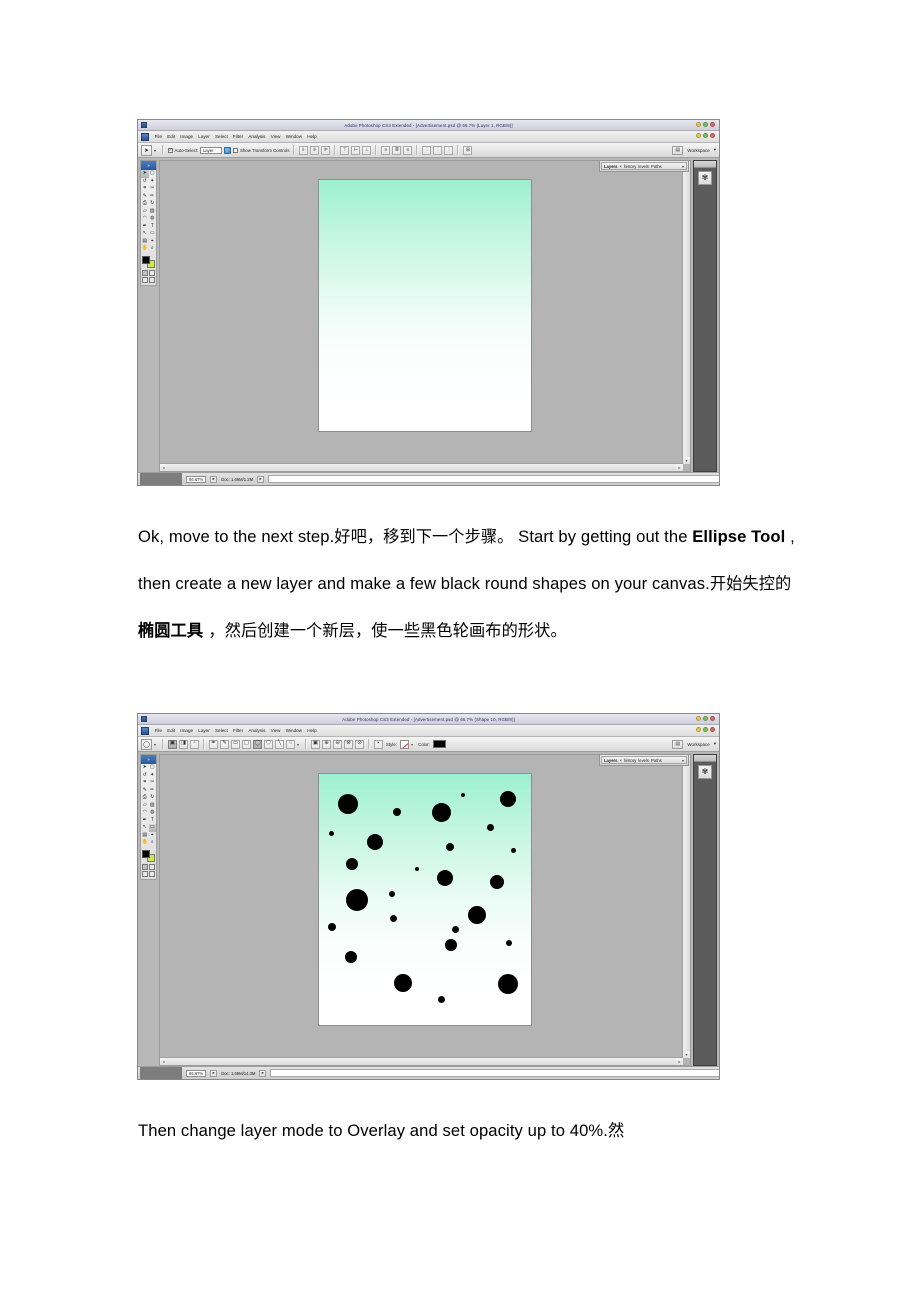 Image resolution: width=920 pixels, height=1302 pixels. I want to click on canvas-horizontal-scrollbar-2: ◂ ▸, so click(421, 1061).